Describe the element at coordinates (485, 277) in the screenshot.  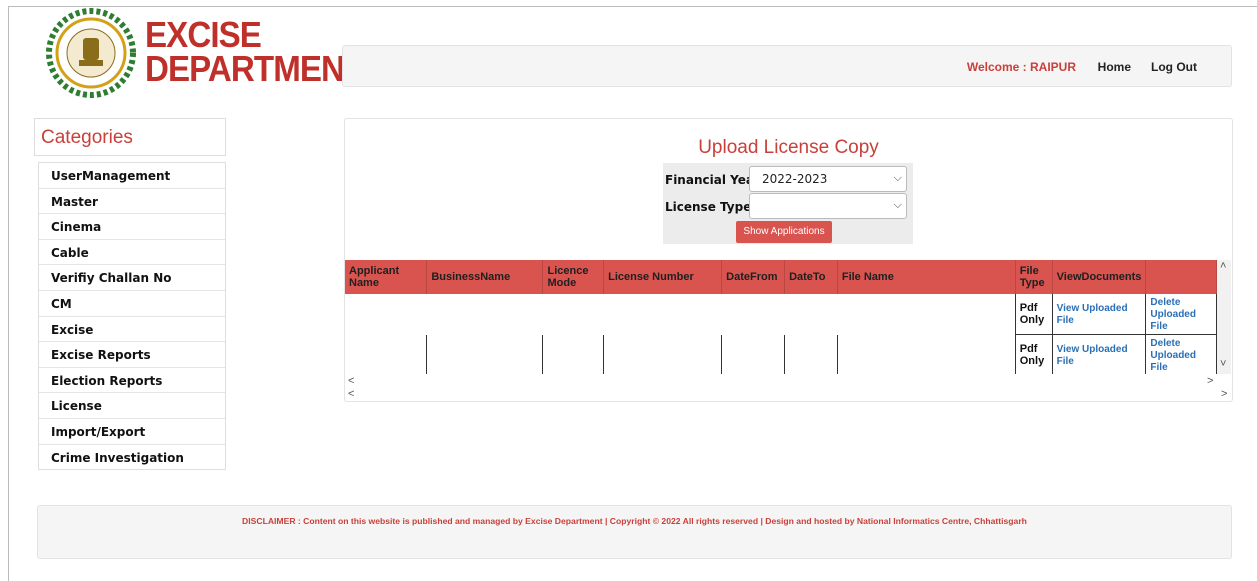
I see `col-business-name: BusinessName` at that location.